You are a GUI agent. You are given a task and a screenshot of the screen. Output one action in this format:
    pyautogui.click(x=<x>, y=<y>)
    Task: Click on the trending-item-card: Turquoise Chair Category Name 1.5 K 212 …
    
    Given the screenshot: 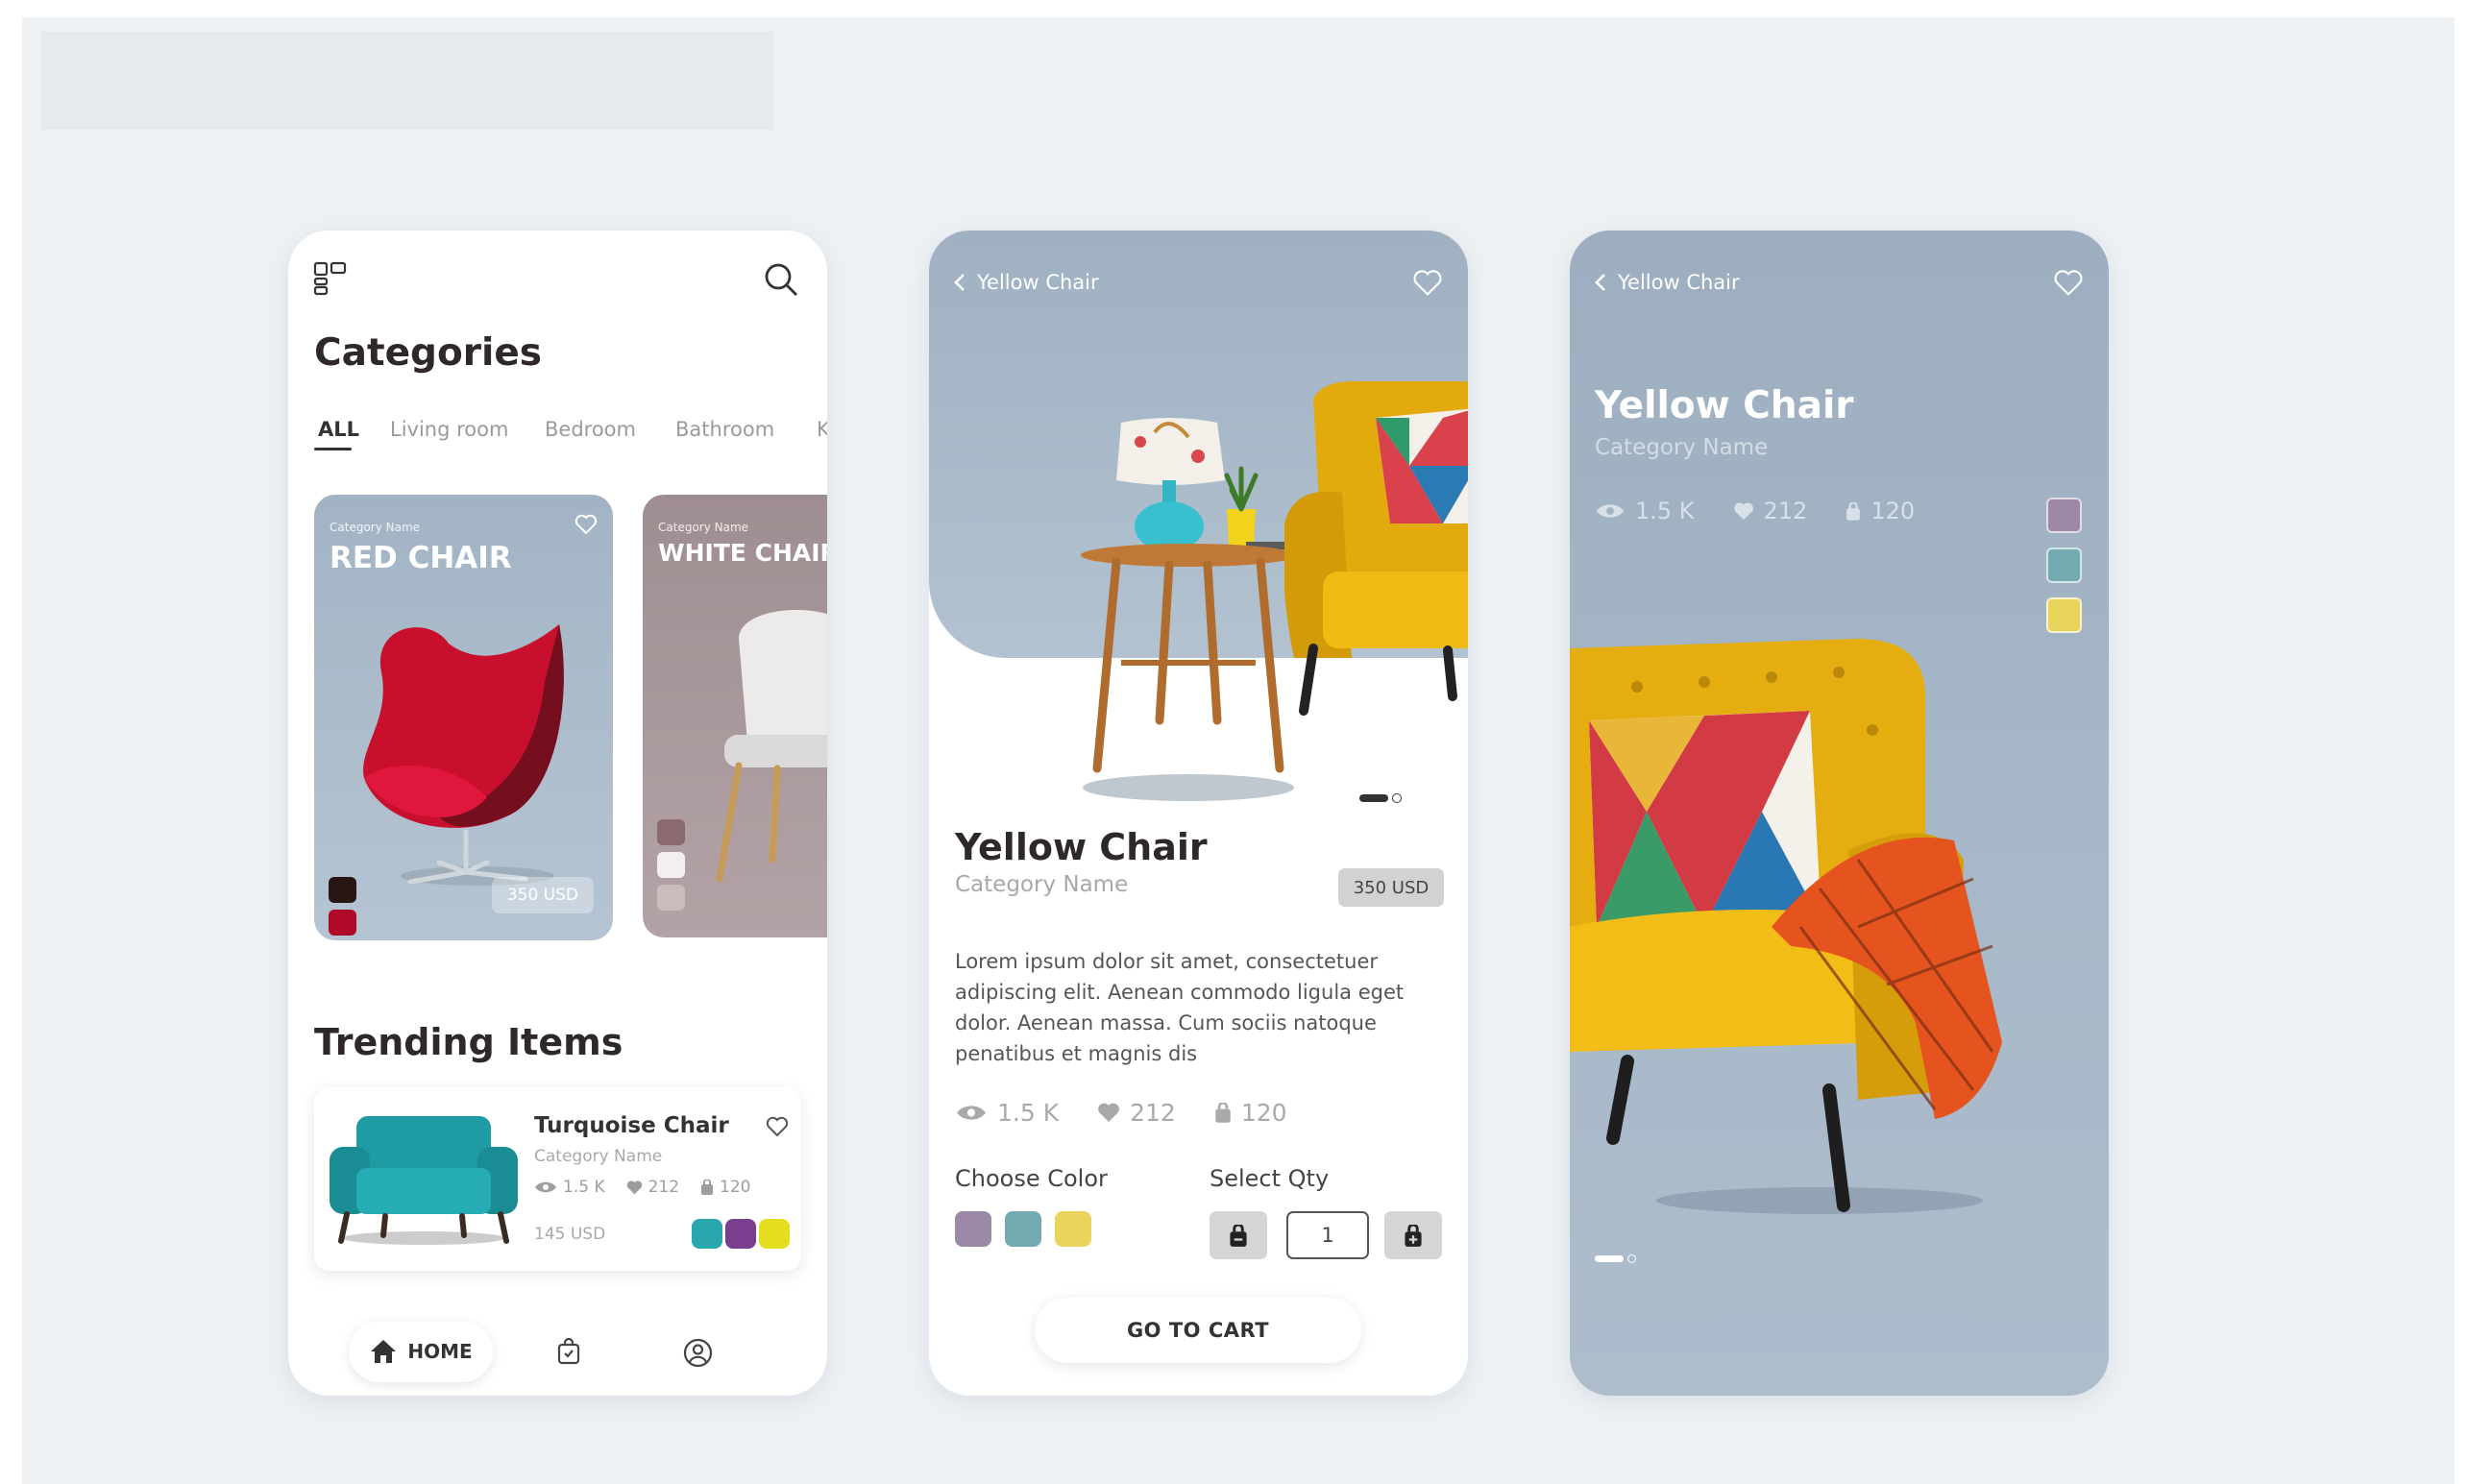 What is the action you would take?
    pyautogui.click(x=557, y=1179)
    